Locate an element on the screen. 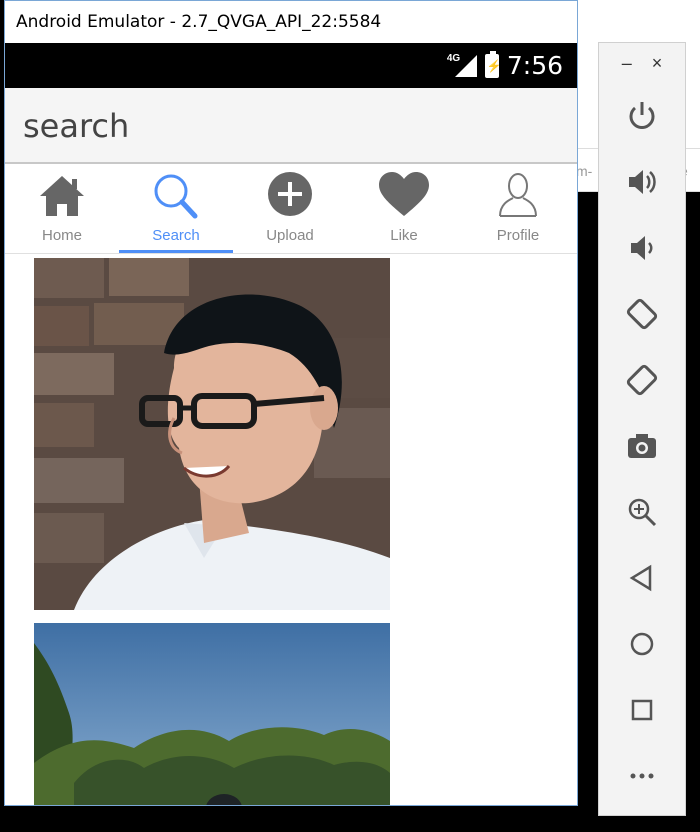  tab-upload-label: Upload is located at coordinates (290, 235).